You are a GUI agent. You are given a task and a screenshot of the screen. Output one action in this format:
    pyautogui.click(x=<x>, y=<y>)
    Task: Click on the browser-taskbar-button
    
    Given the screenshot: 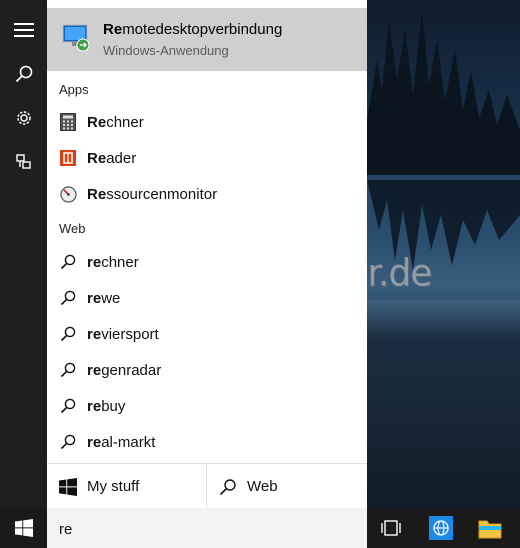 What is the action you would take?
    pyautogui.click(x=441, y=528)
    